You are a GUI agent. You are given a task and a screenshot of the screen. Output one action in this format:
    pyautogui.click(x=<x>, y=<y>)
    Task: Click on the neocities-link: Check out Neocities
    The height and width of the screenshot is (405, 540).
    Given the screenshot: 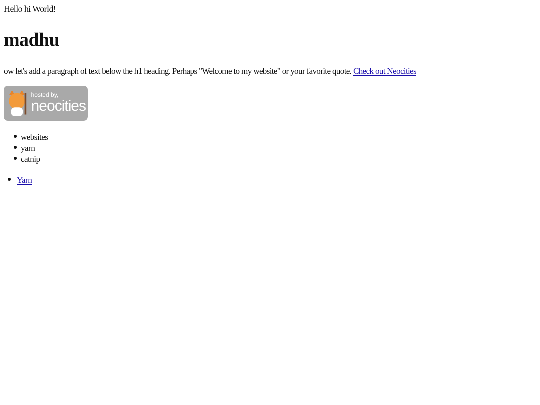 What is the action you would take?
    pyautogui.click(x=384, y=71)
    